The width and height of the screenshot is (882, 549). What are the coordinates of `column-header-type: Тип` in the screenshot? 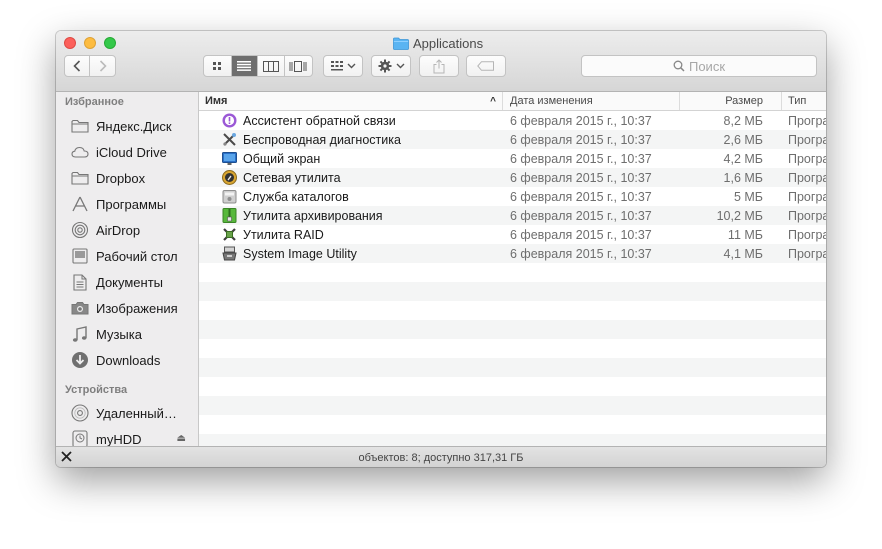 It's located at (804, 101).